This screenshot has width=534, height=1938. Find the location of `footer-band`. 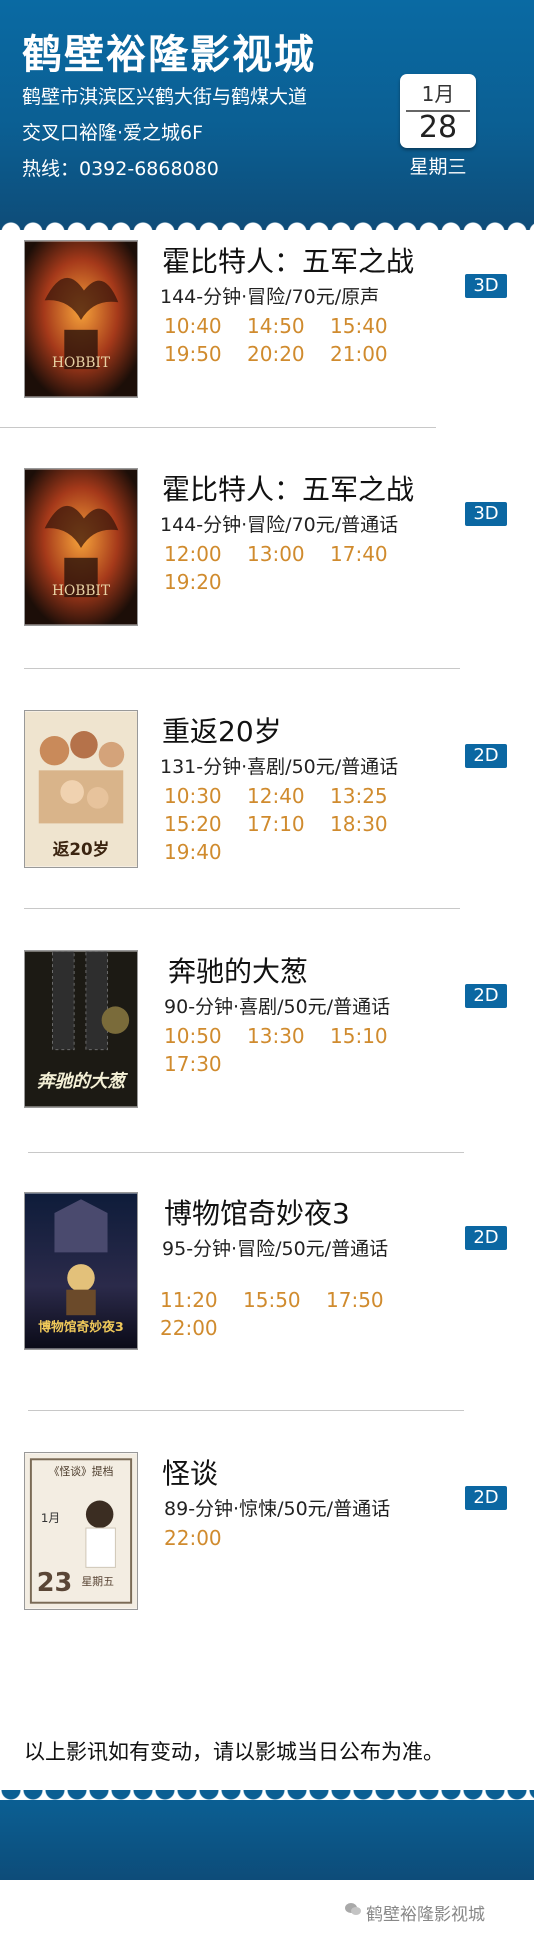

footer-band is located at coordinates (267, 1840).